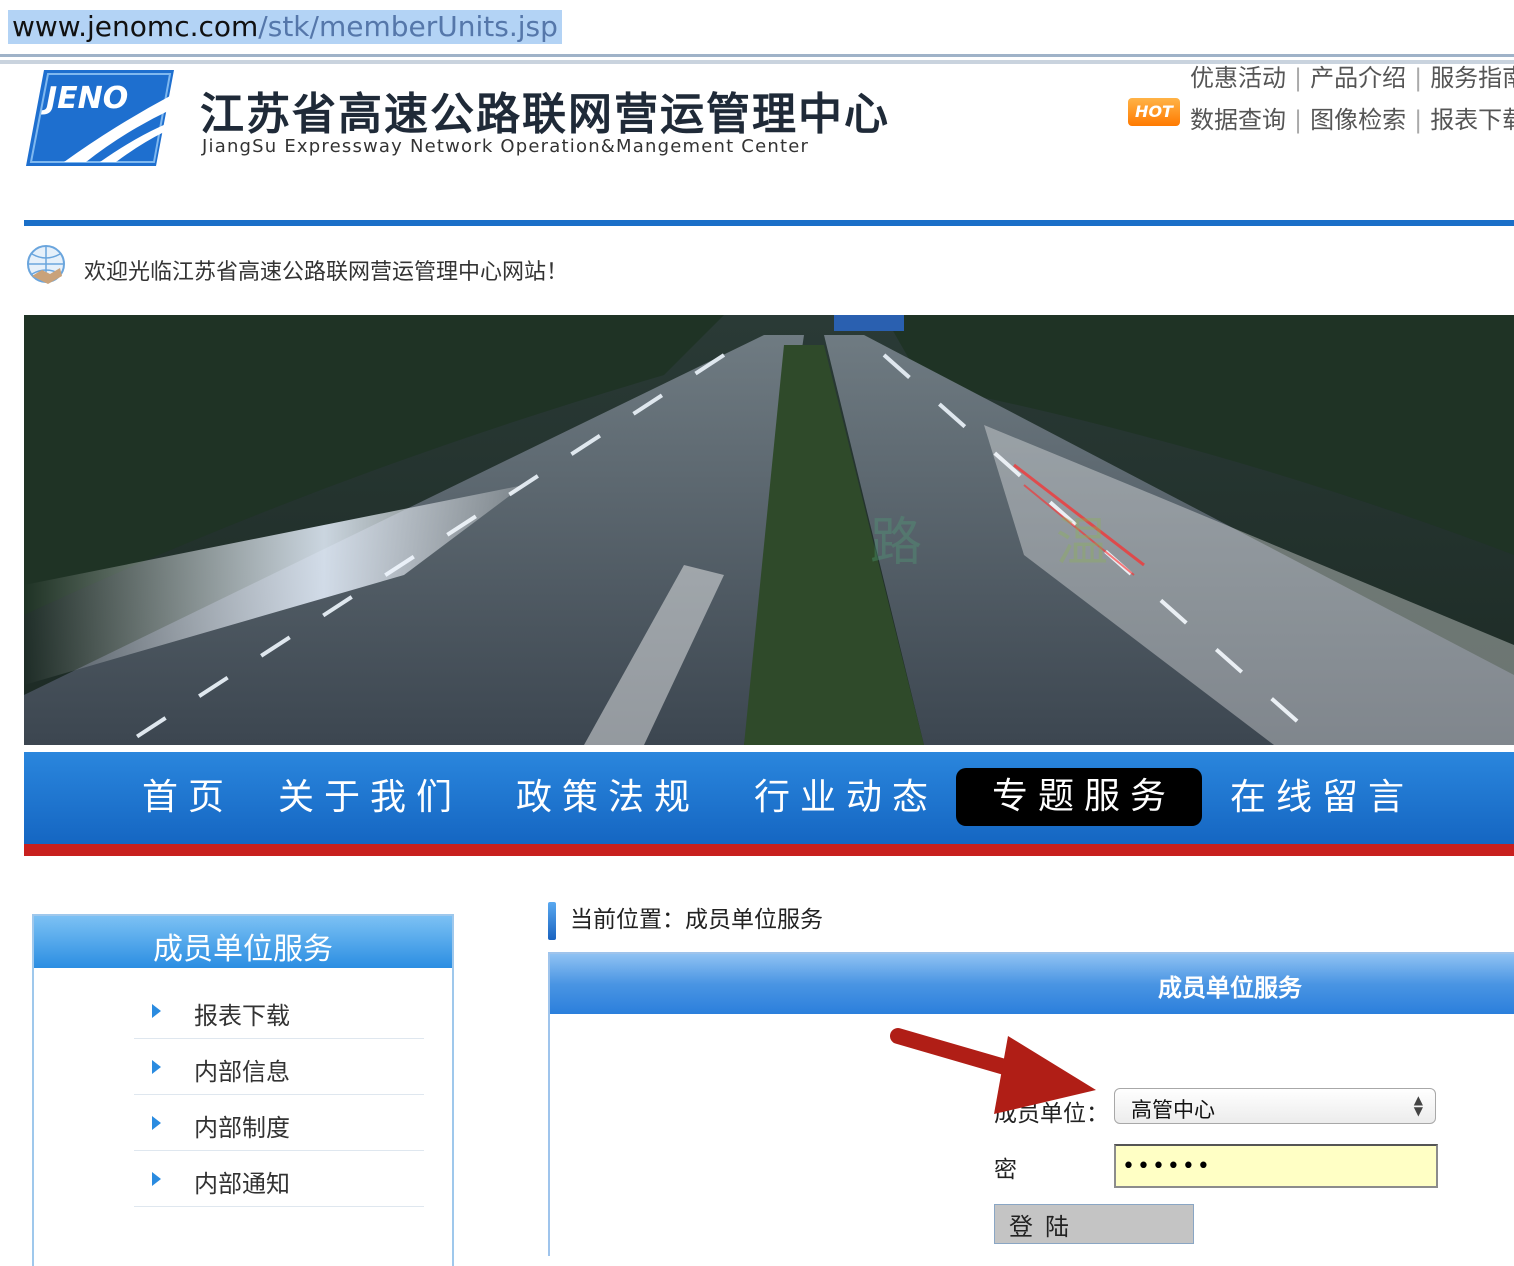 This screenshot has width=1514, height=1266. What do you see at coordinates (242, 1184) in the screenshot?
I see `sidebar-item-label: 内部通知` at bounding box center [242, 1184].